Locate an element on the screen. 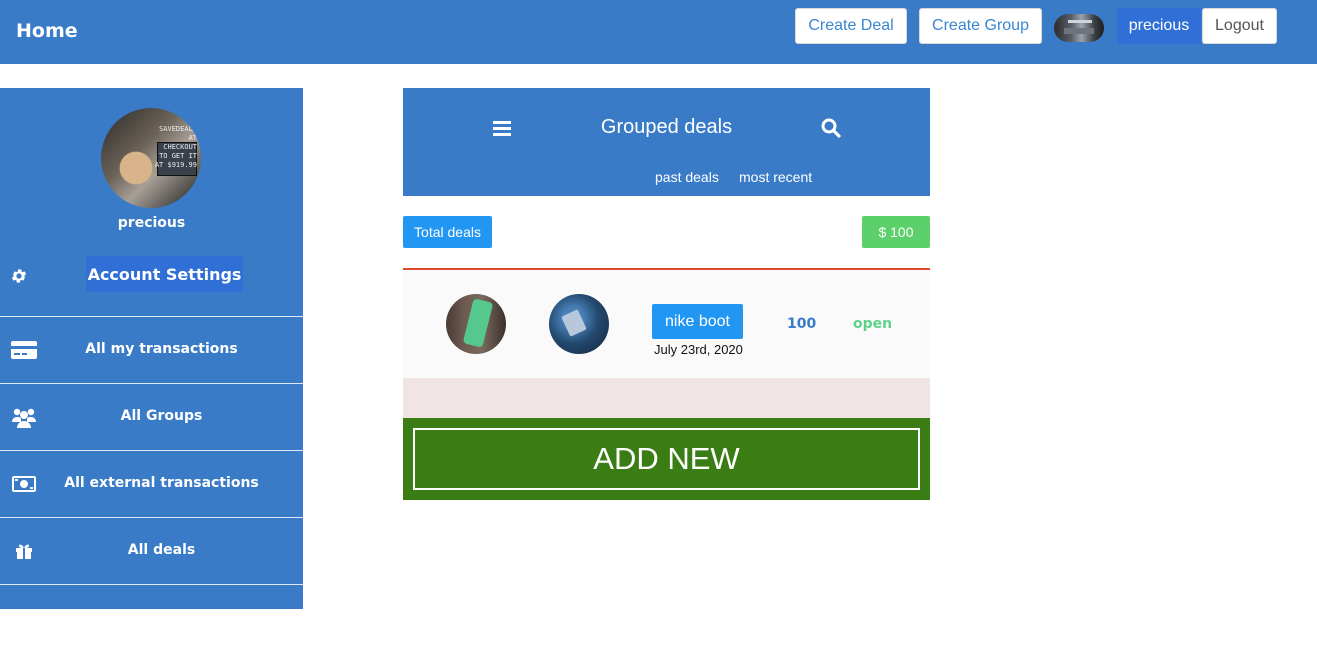  account-settings-button: Account Settings is located at coordinates (164, 274).